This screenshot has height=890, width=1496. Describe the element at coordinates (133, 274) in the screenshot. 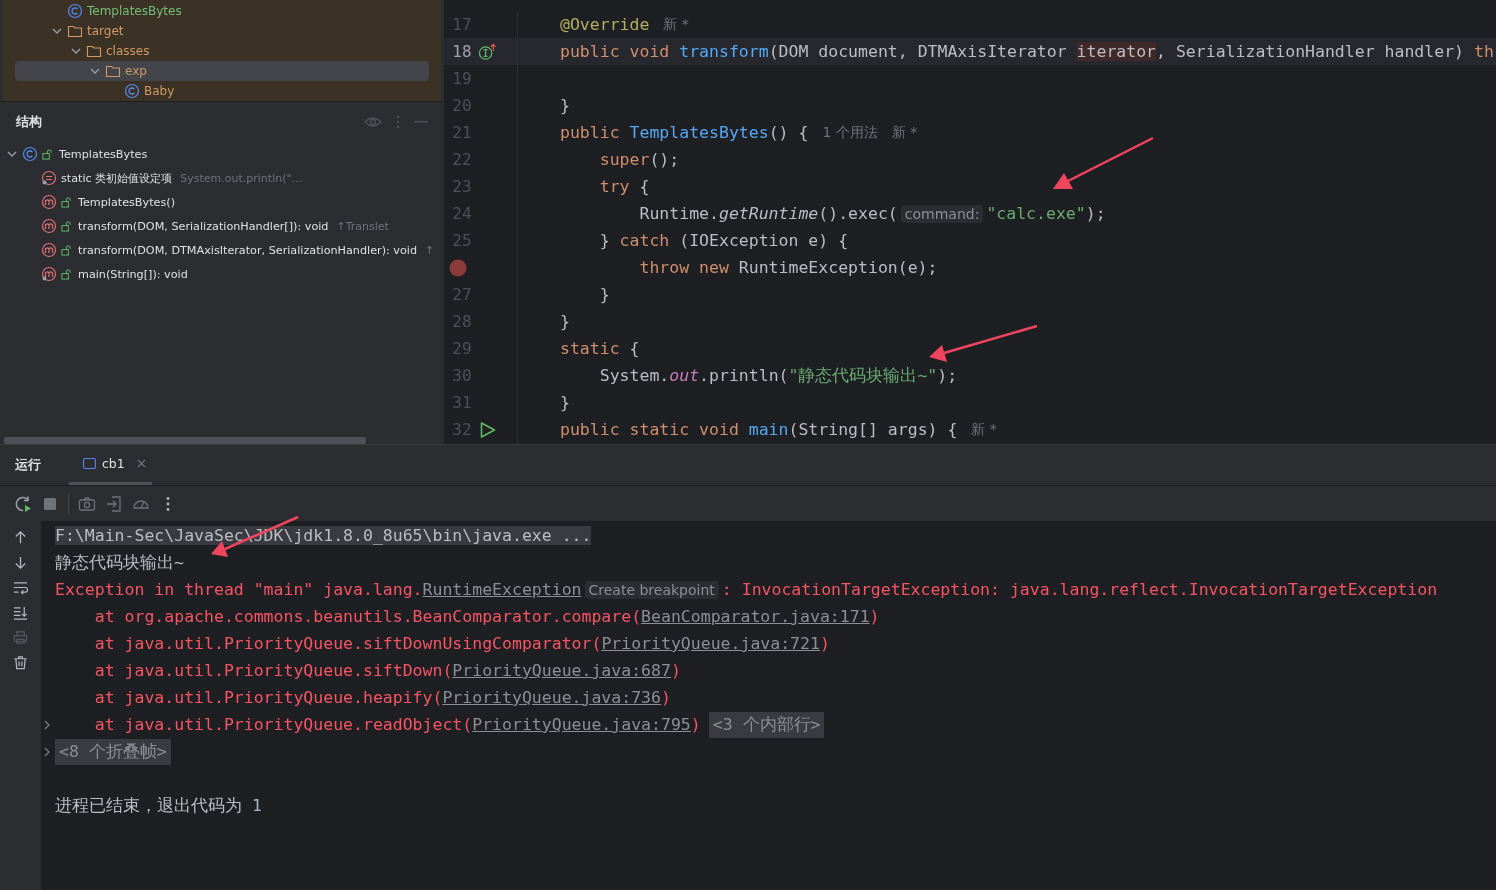

I see `structure-item-label: main(String[]): void` at that location.